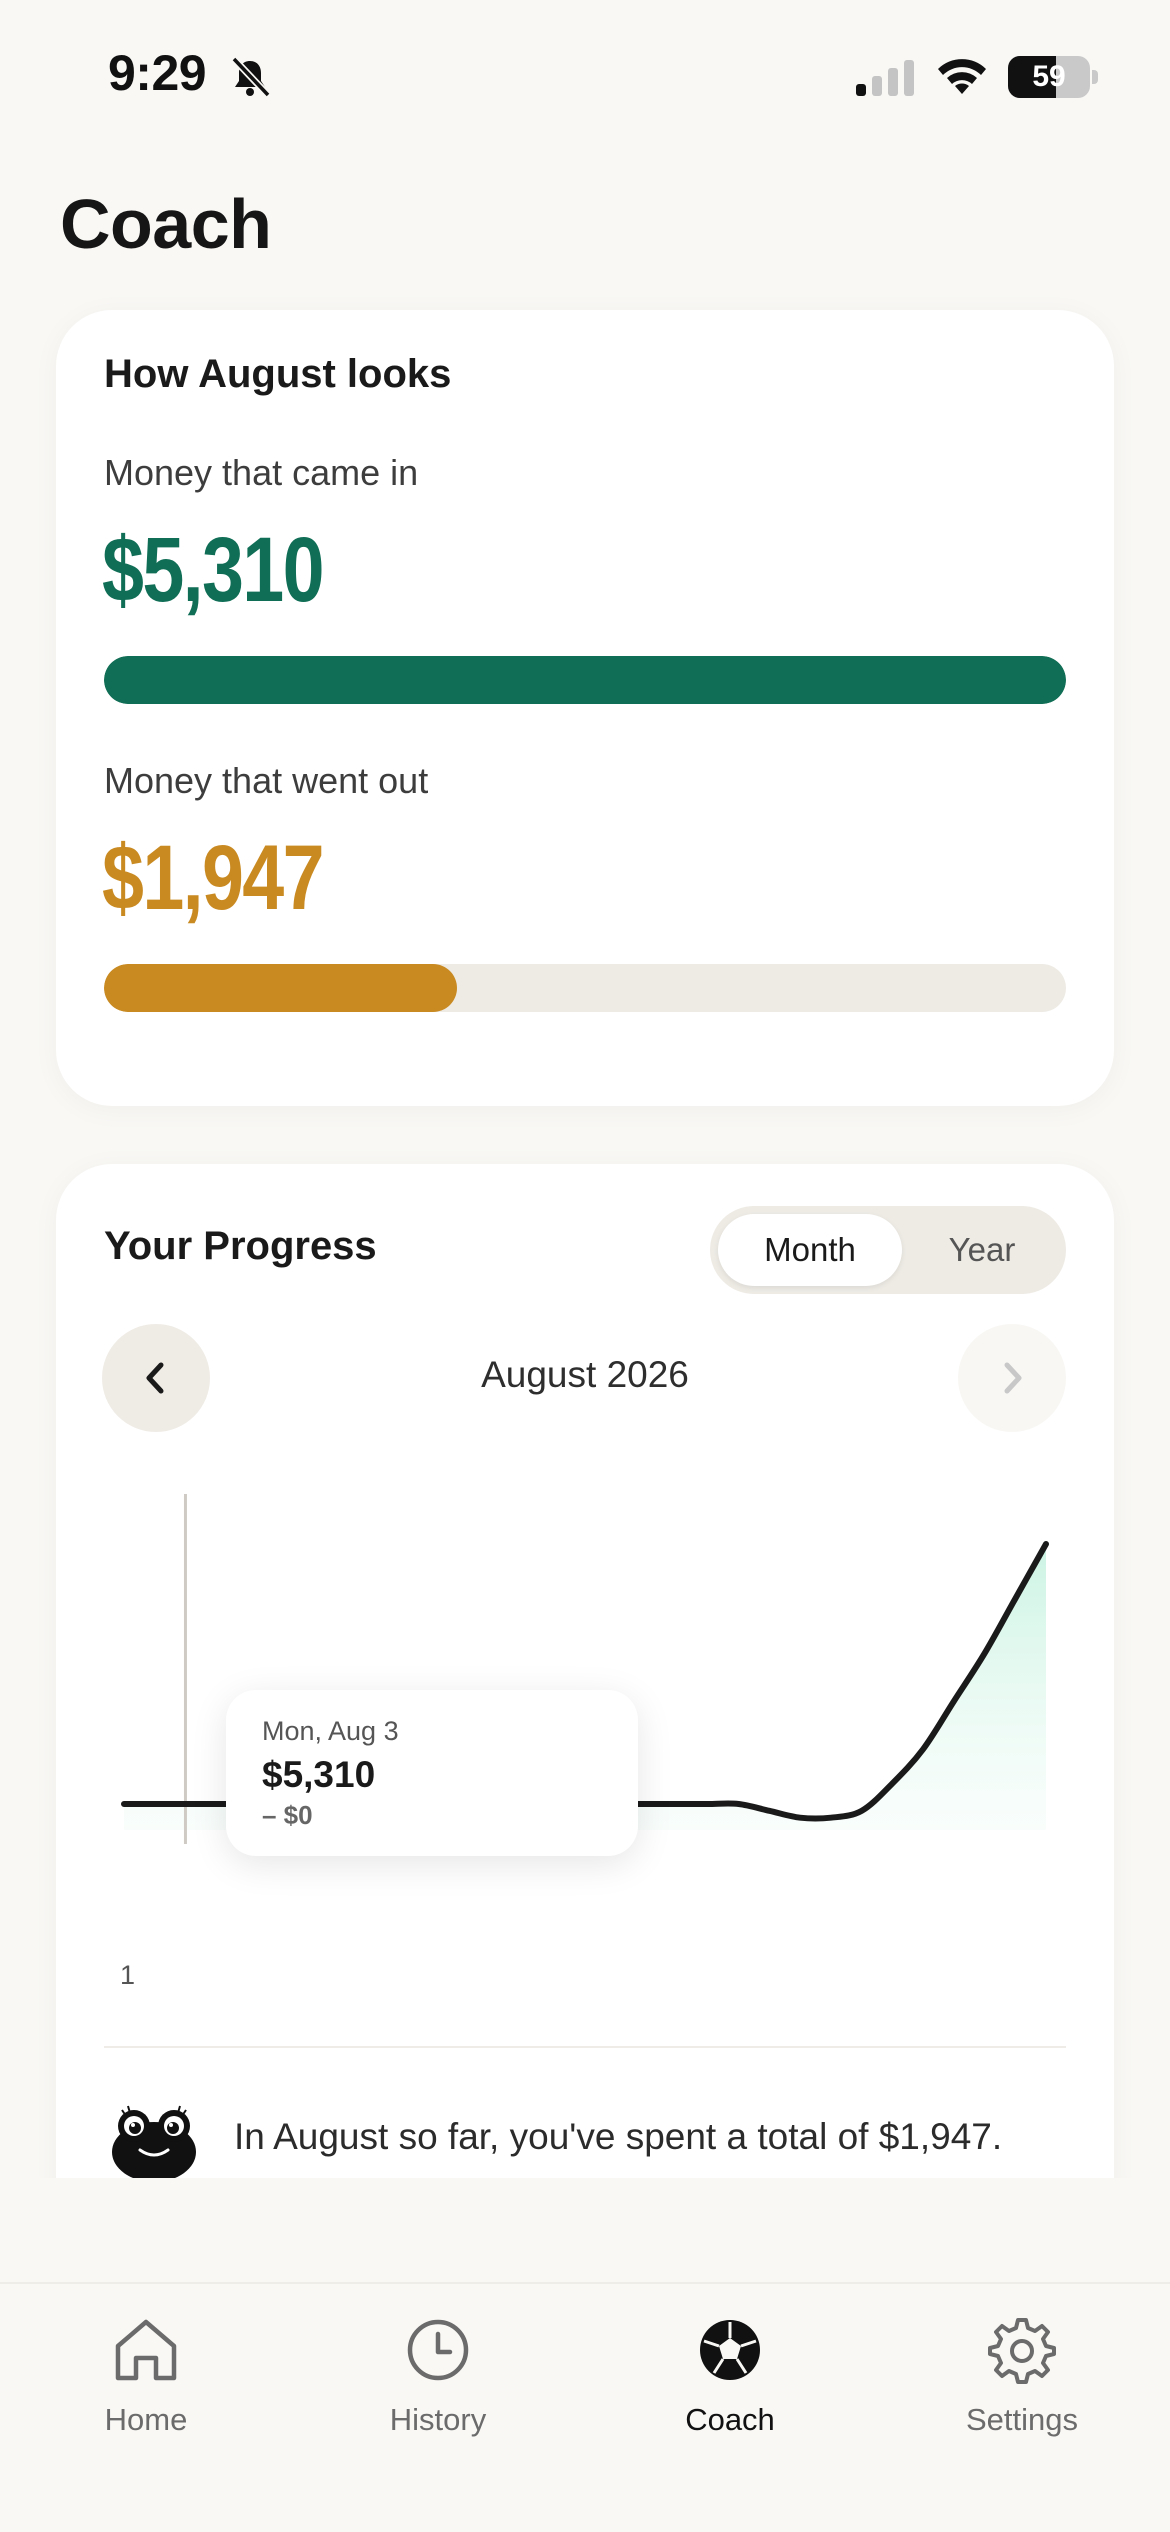 The image size is (1170, 2532). Describe the element at coordinates (962, 76) in the screenshot. I see `wifi-icon` at that location.